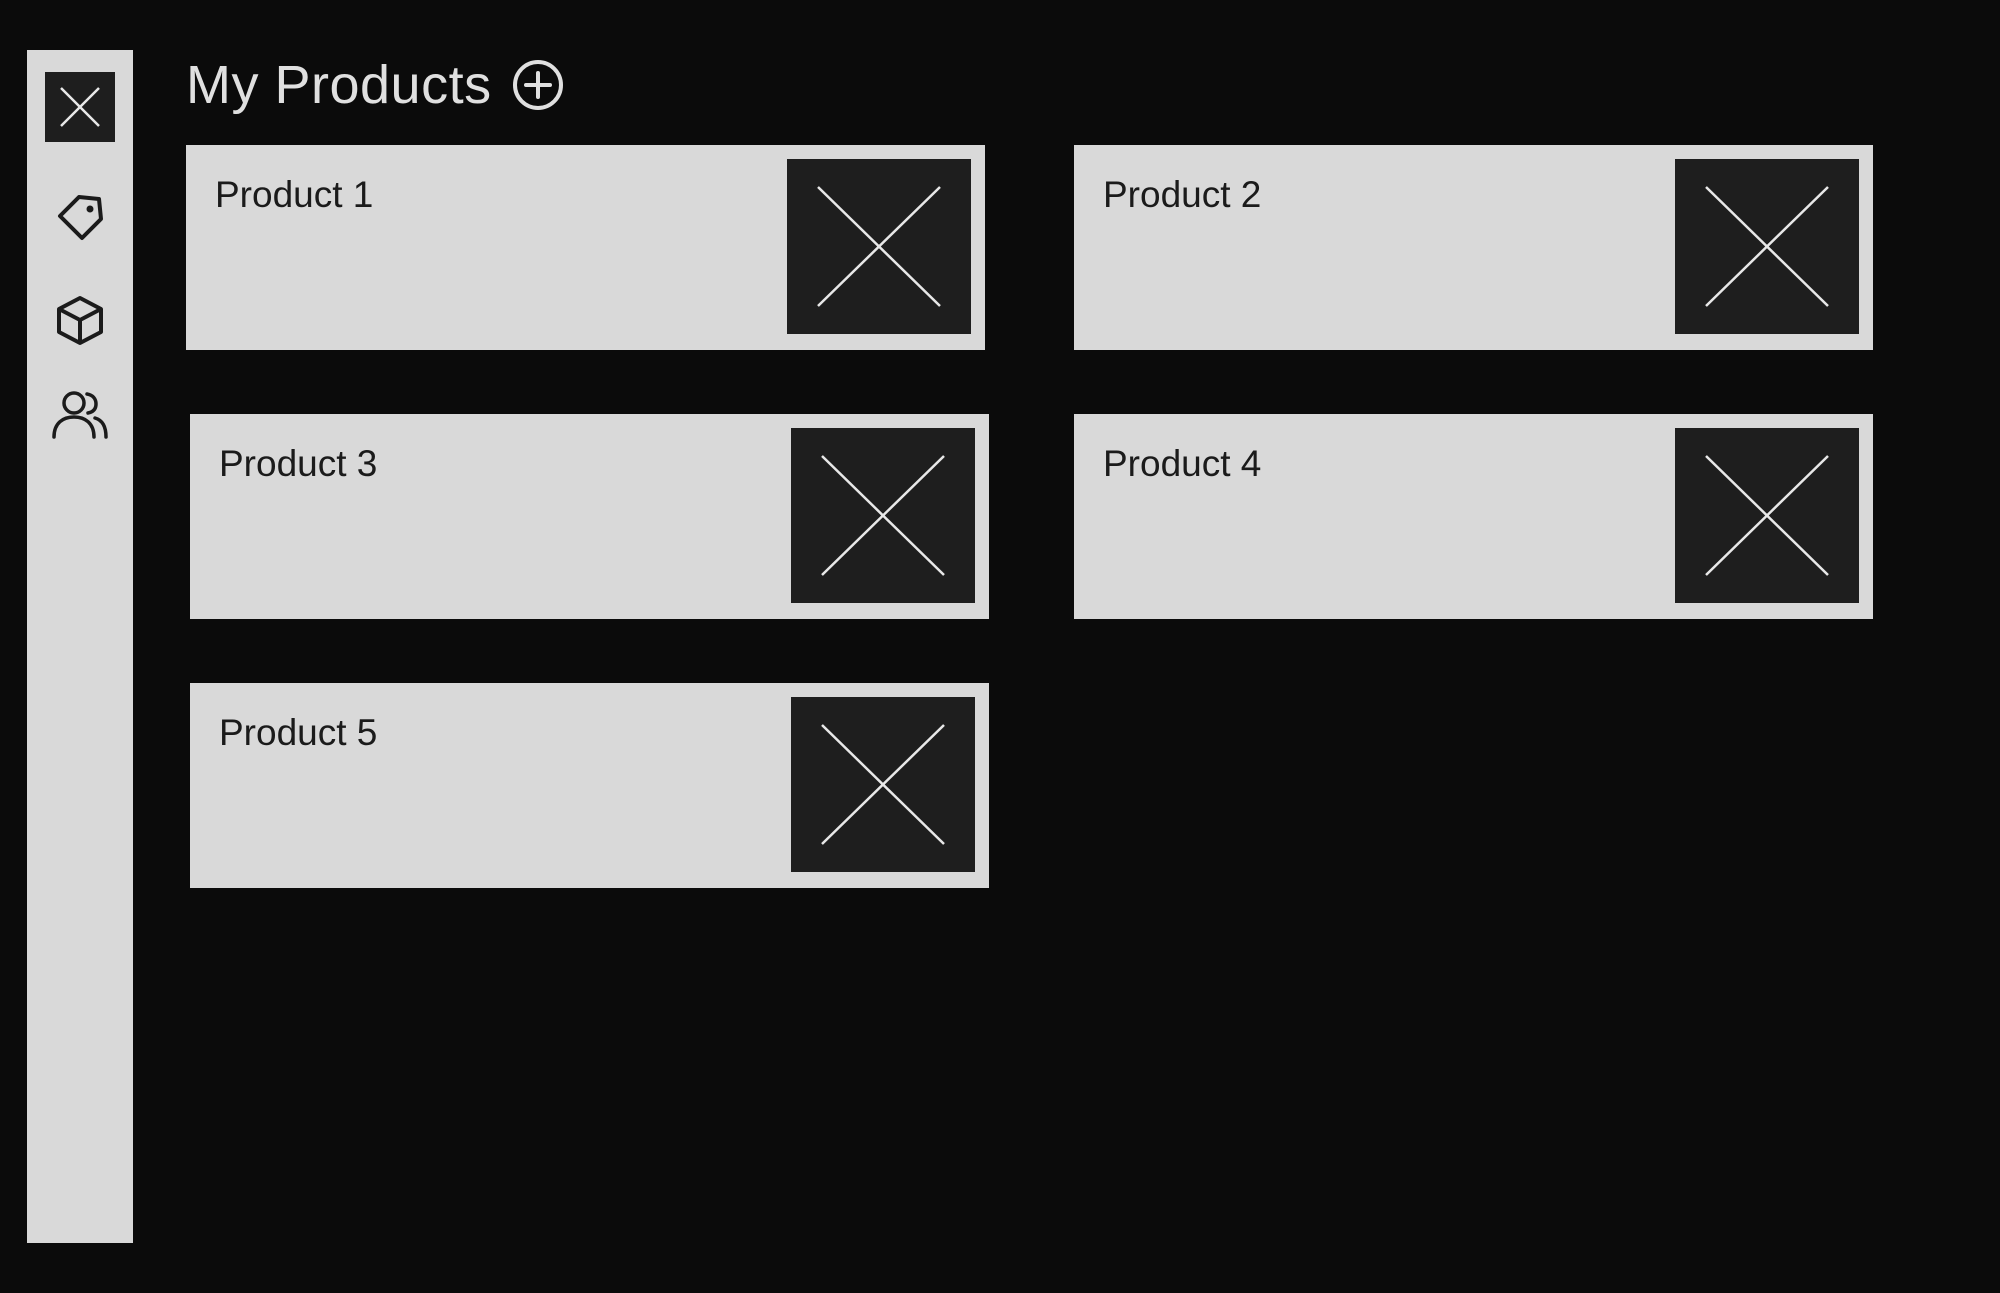 The width and height of the screenshot is (2000, 1293). I want to click on product-card: Product 1, so click(585, 247).